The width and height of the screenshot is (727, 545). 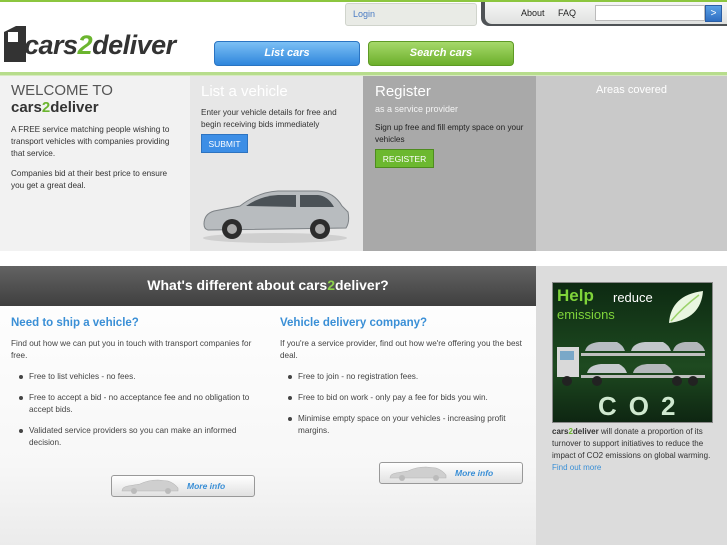 I want to click on top-nav-bar: About FAQ >, so click(x=604, y=14).